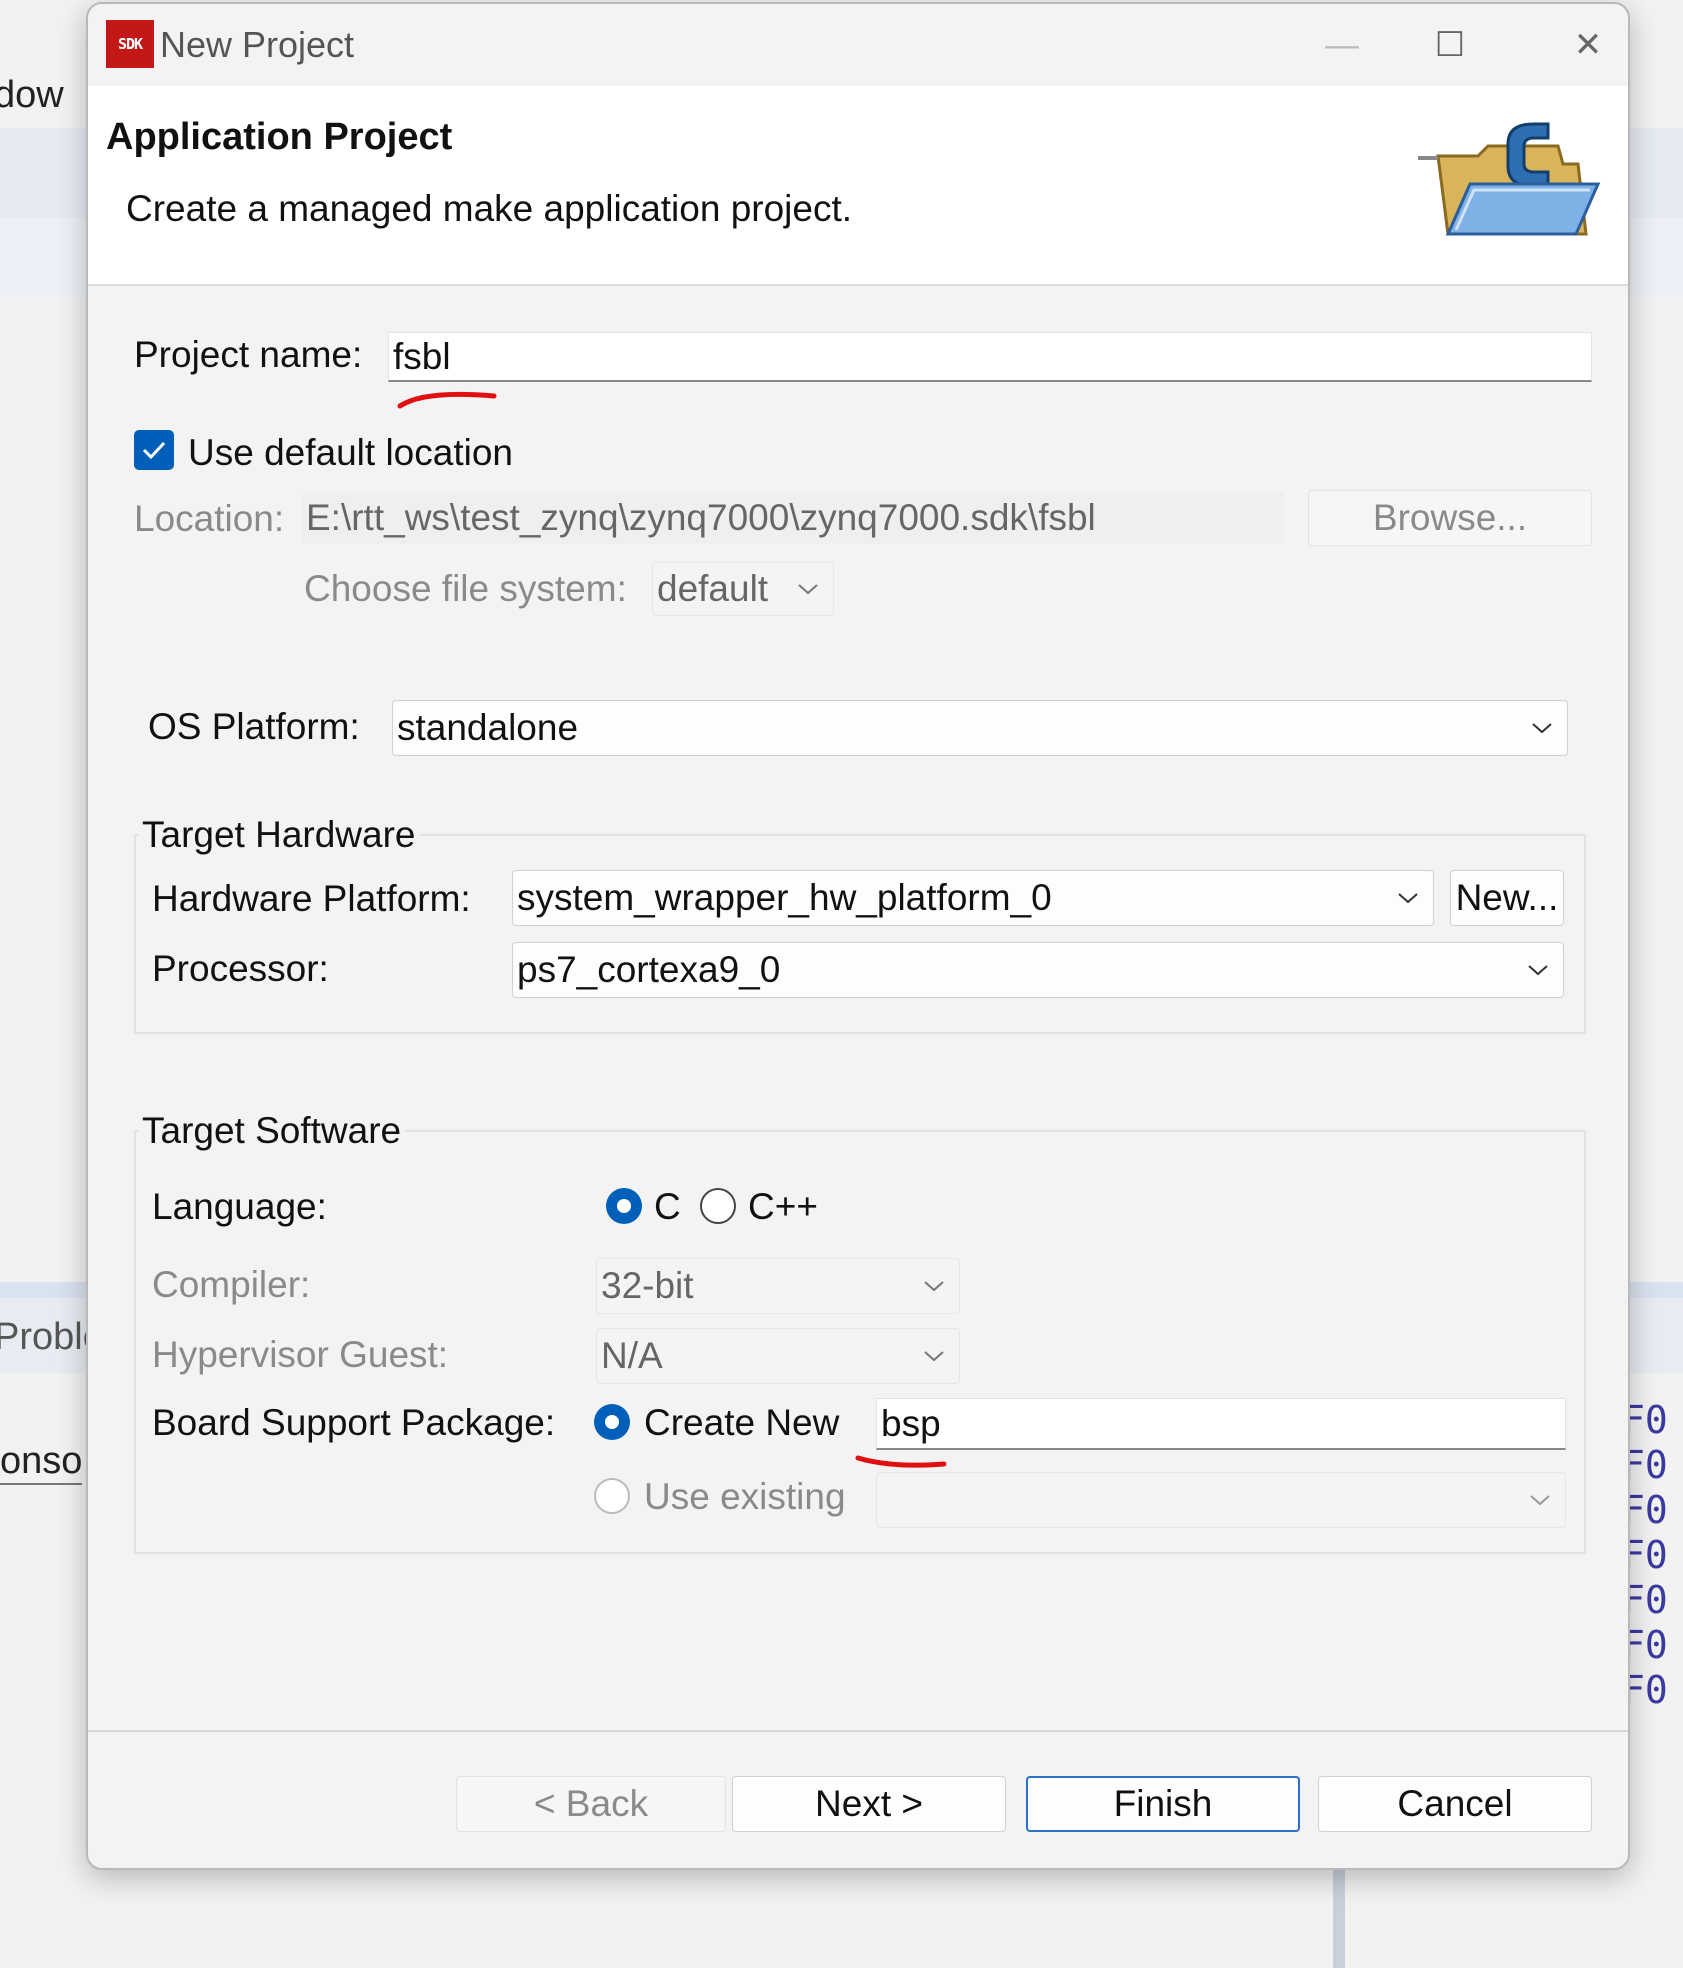  I want to click on file-system-label: Choose file system:, so click(465, 588).